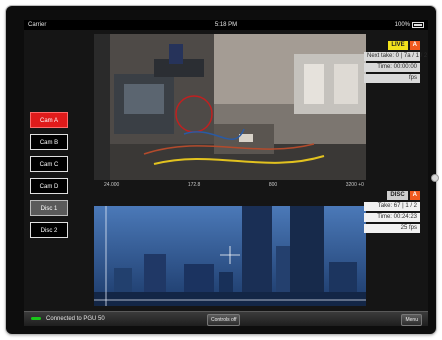  I want to click on live-badges: LIVE A, so click(392, 45).